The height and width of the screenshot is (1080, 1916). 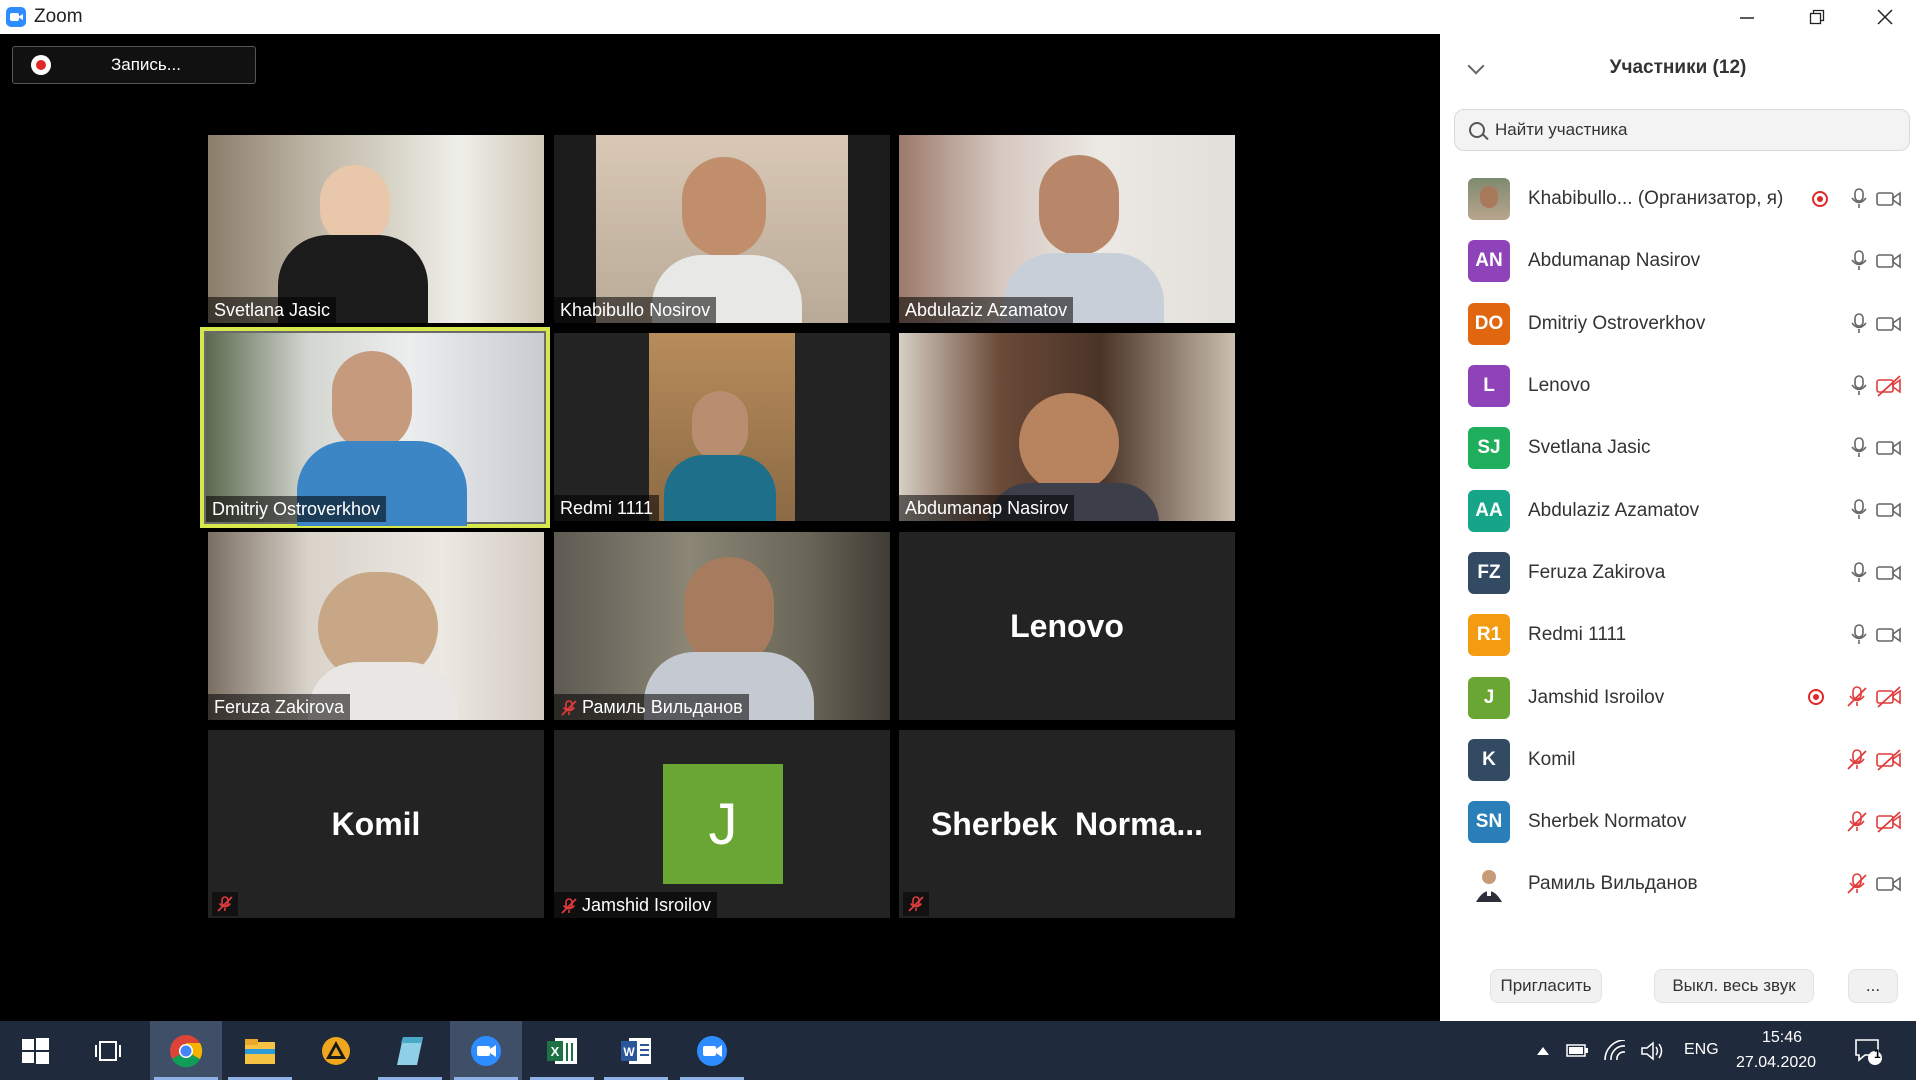 I want to click on taskbar-app, so click(x=336, y=1050).